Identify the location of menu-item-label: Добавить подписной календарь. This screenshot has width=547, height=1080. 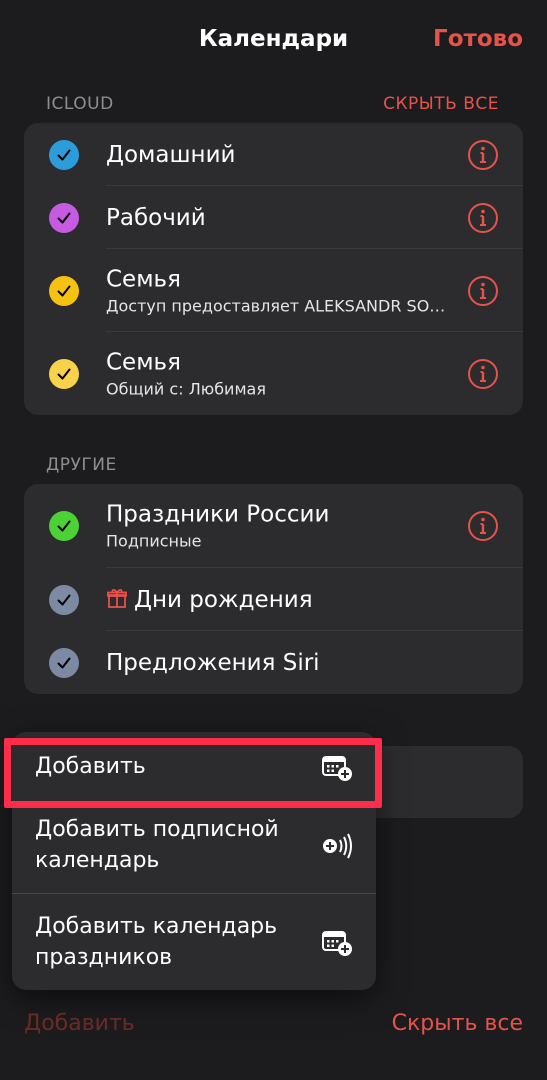
(157, 845).